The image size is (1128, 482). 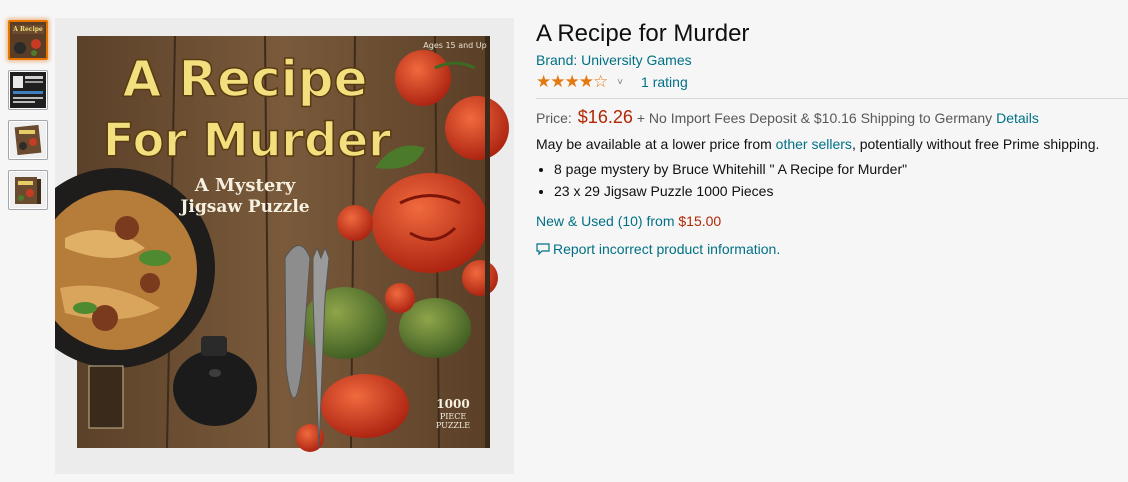 I want to click on new-used-offers-link: New & Used (10) from $15.00, so click(x=831, y=221).